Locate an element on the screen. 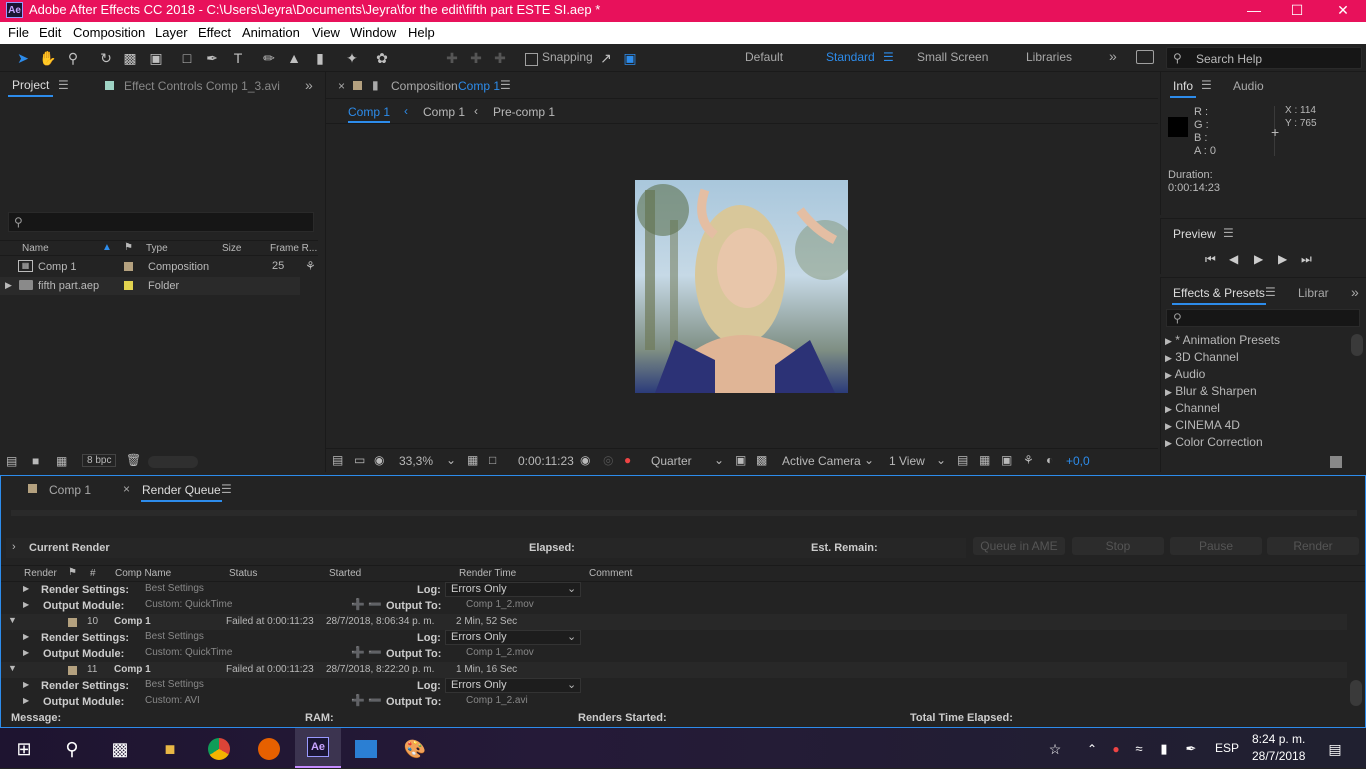  firefox-icon is located at coordinates (269, 749).